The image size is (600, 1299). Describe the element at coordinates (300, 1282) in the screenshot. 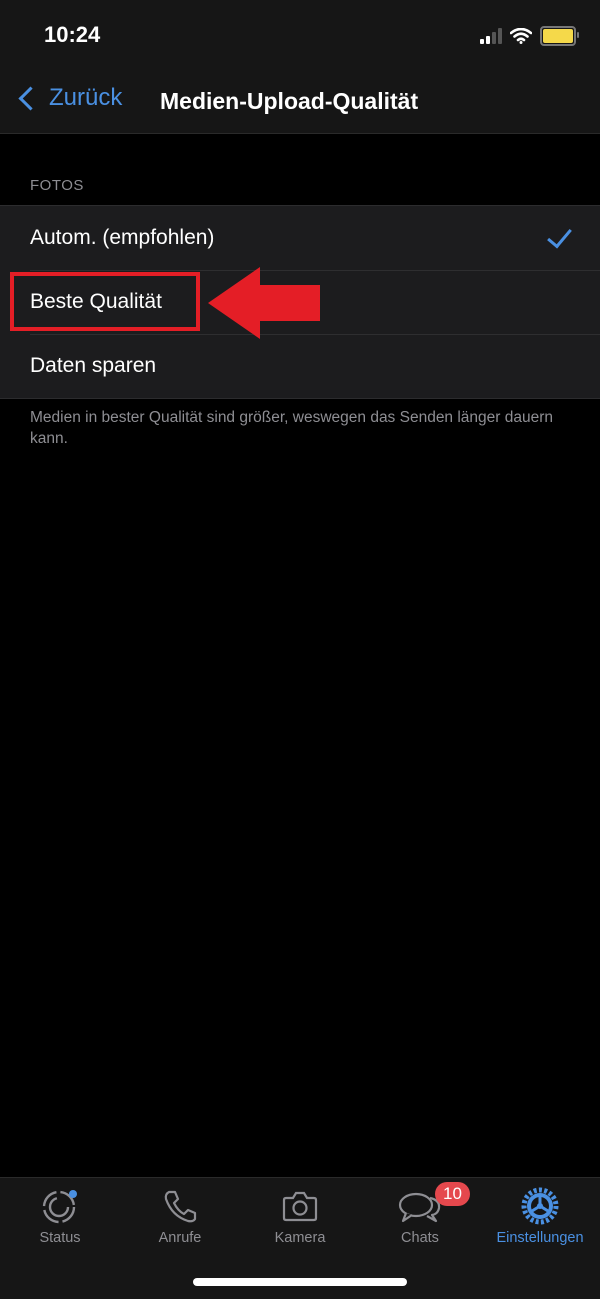

I see `home-indicator` at that location.